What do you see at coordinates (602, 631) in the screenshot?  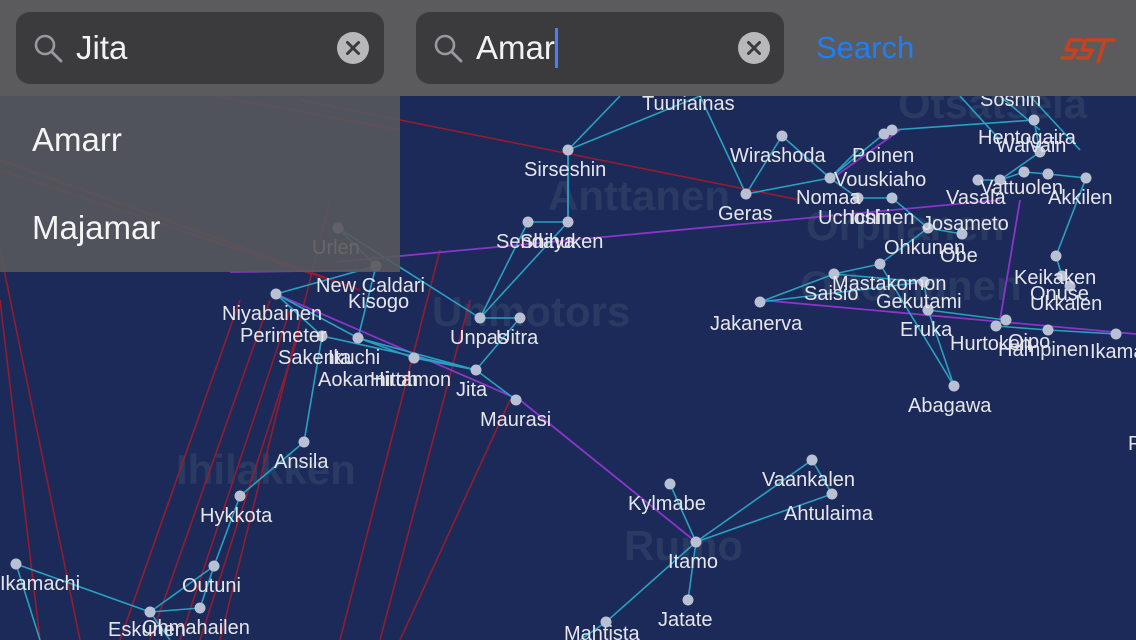 I see `system-label: Mahtista` at bounding box center [602, 631].